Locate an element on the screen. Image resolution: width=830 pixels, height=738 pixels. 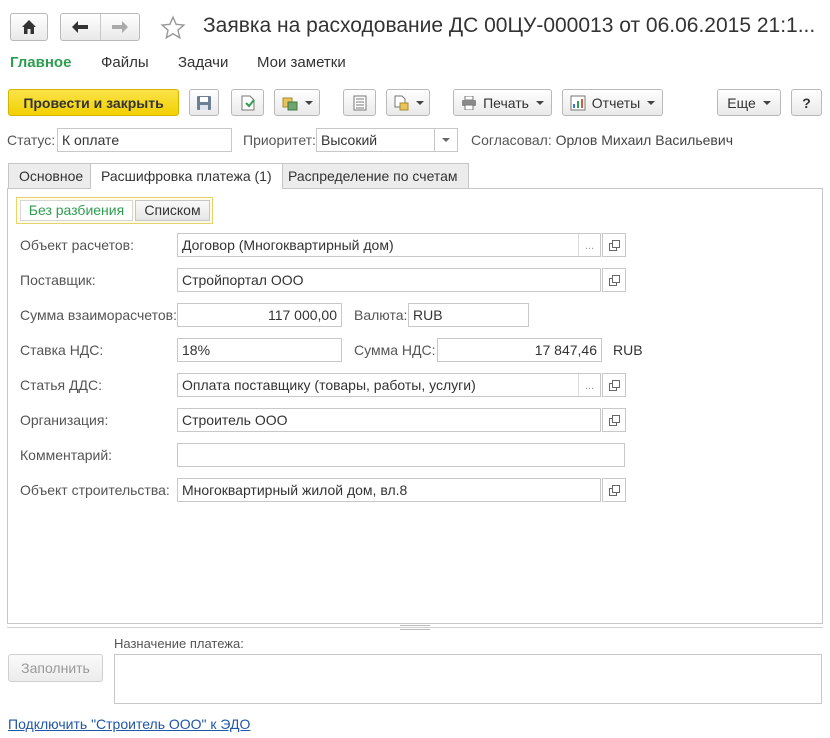
star-icon is located at coordinates (173, 28).